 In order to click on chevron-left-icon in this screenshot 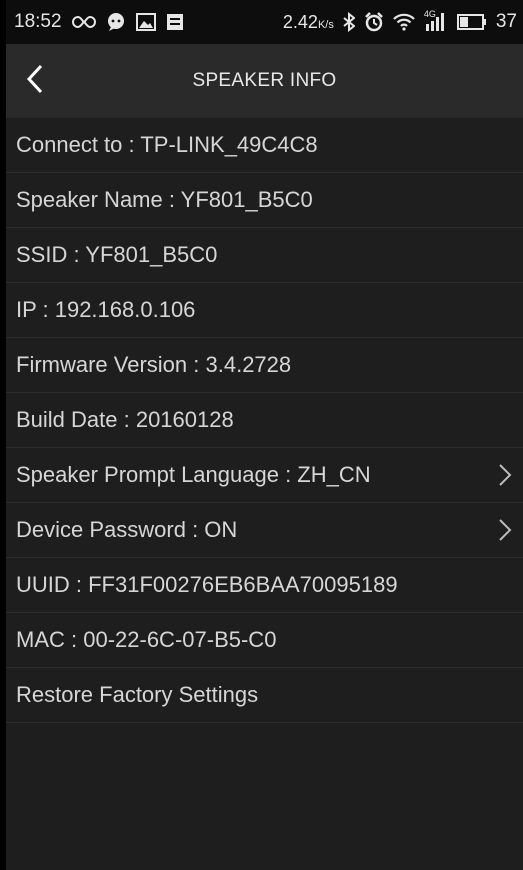, I will do `click(35, 81)`.